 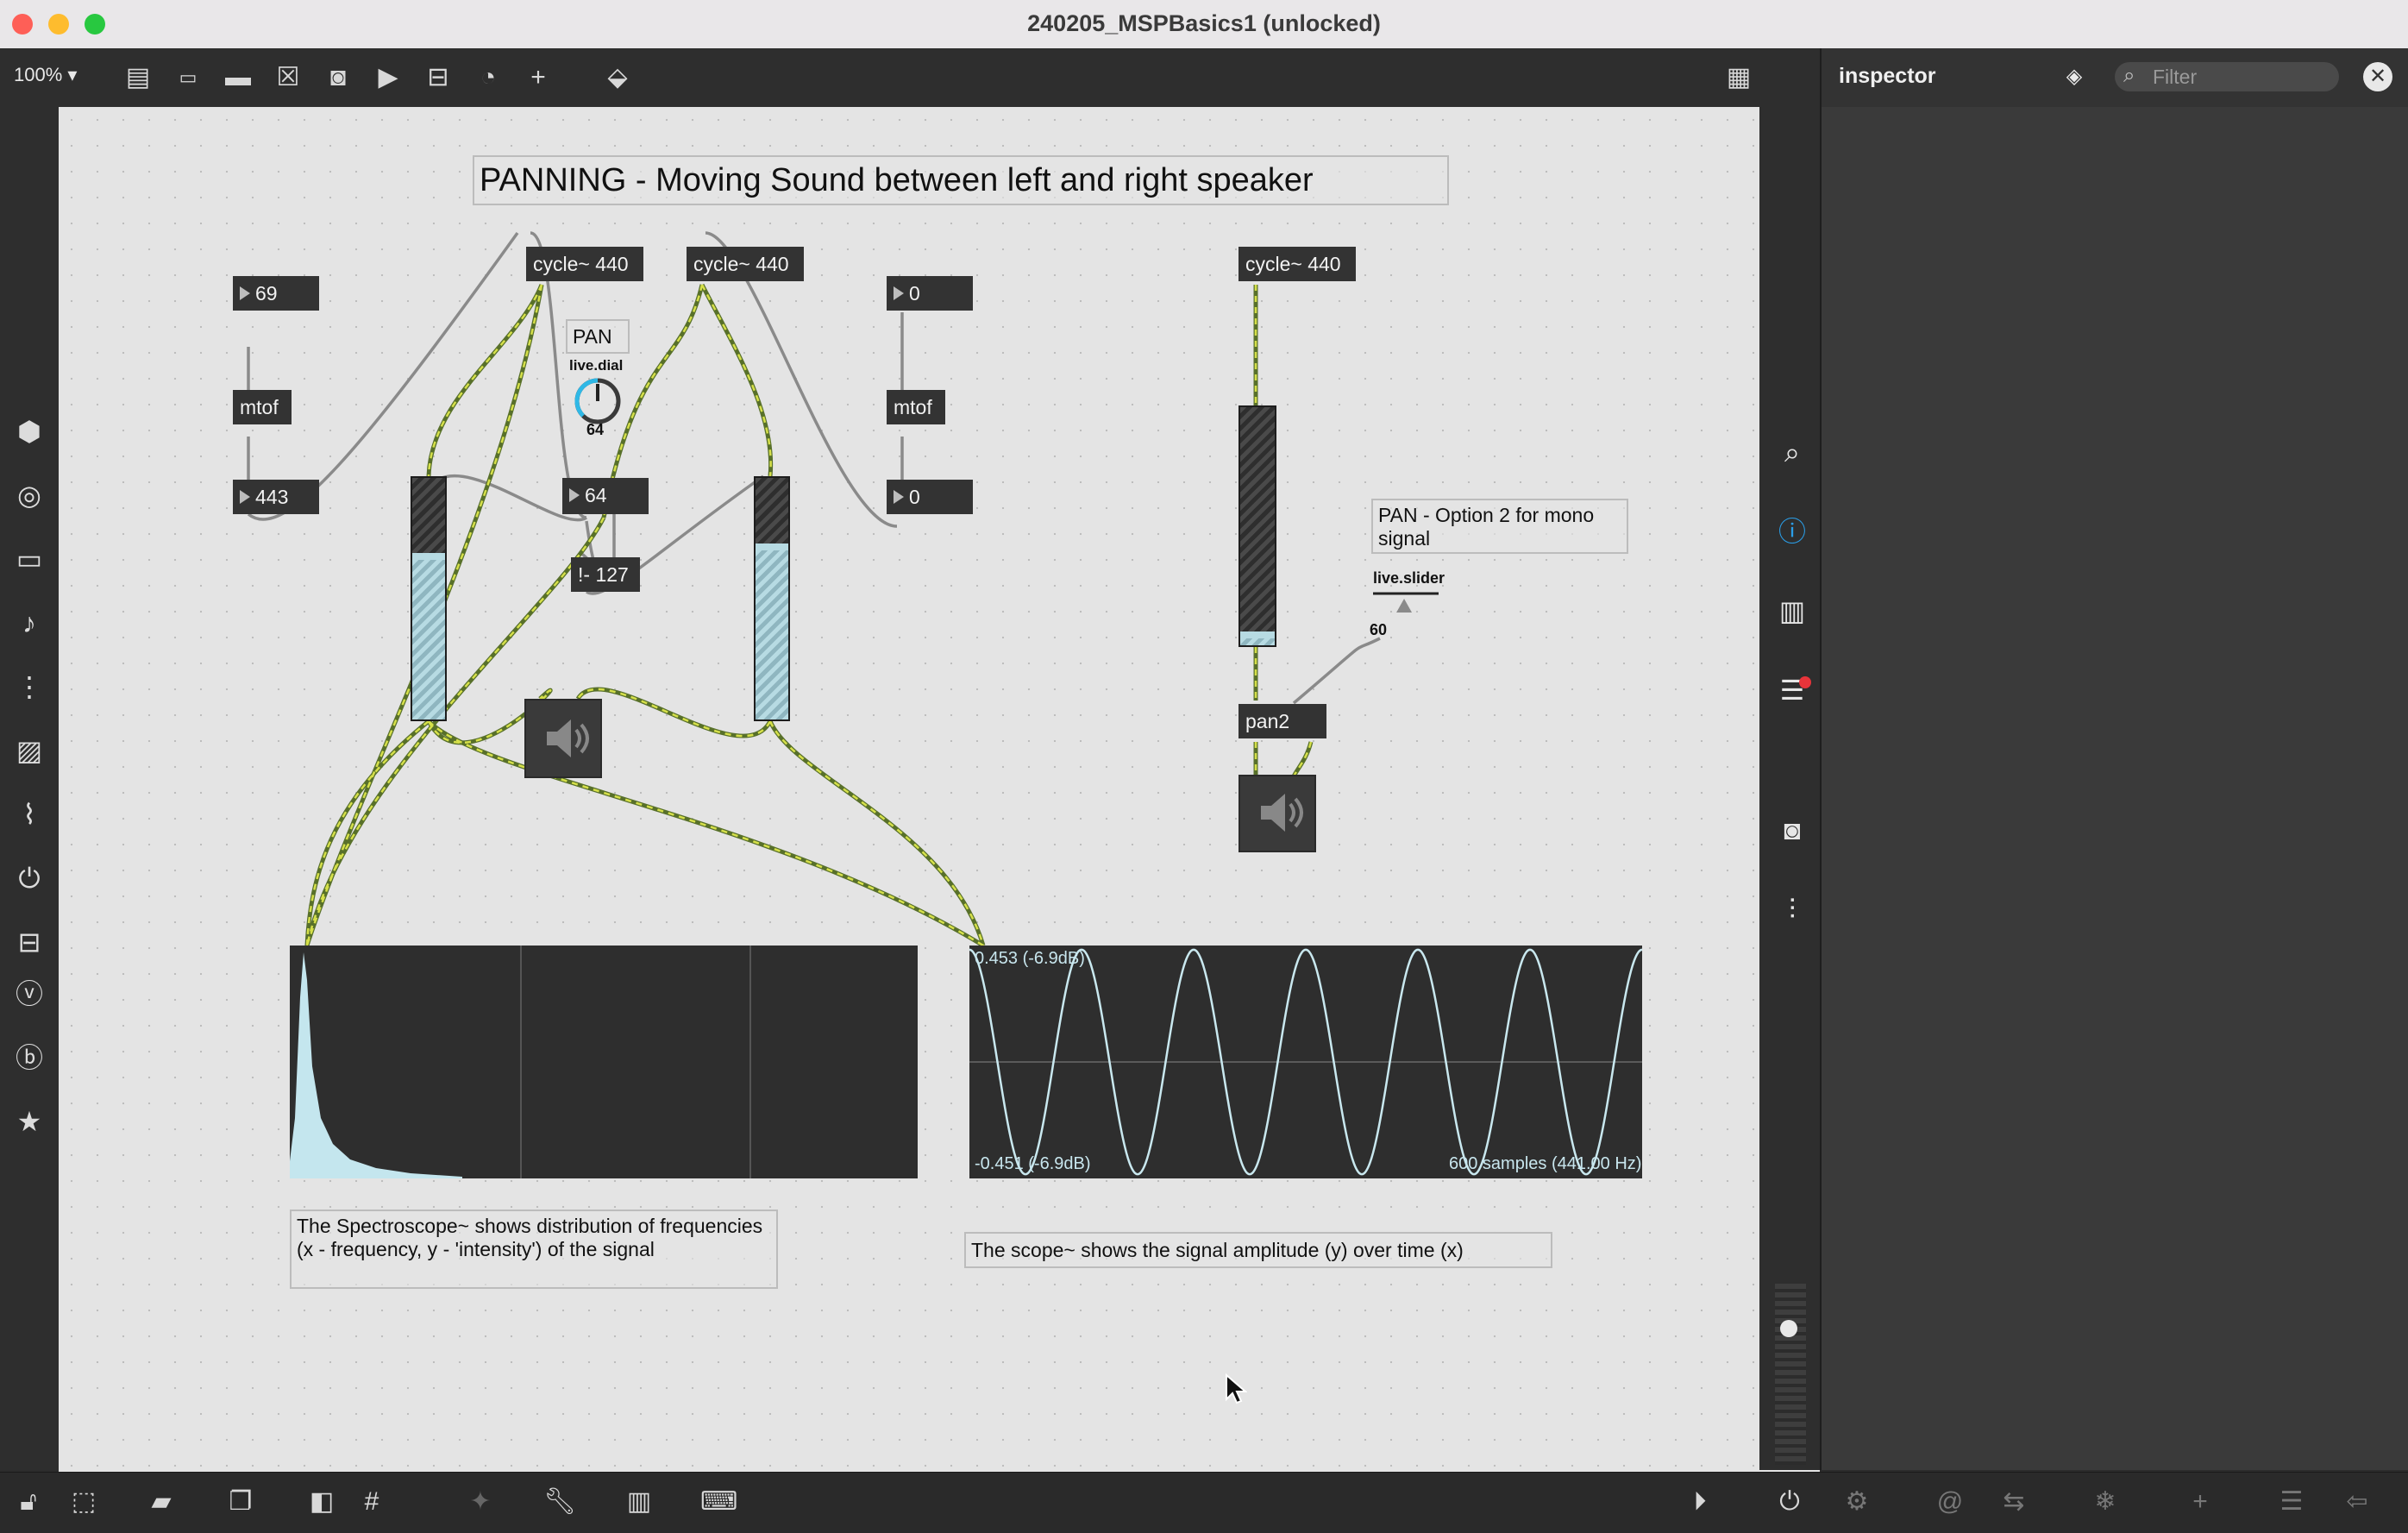 I want to click on invert-expr-object: !- 127, so click(x=605, y=574).